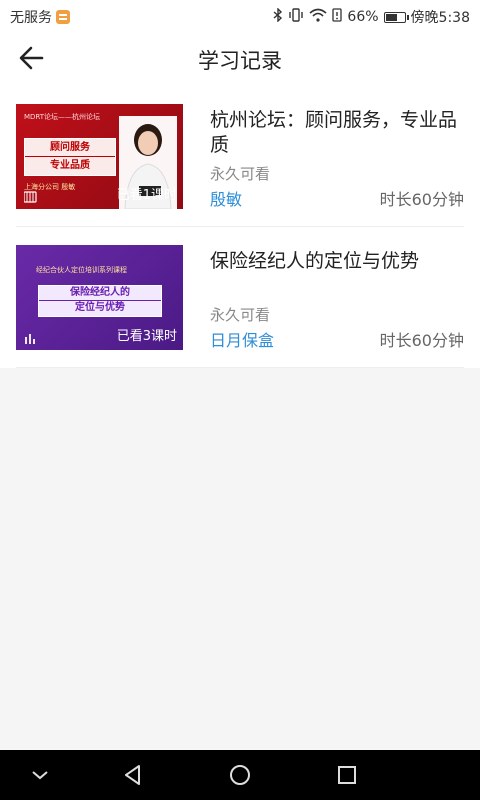  Describe the element at coordinates (337, 261) in the screenshot. I see `record-title: 保险经纪人的定位与优势` at that location.